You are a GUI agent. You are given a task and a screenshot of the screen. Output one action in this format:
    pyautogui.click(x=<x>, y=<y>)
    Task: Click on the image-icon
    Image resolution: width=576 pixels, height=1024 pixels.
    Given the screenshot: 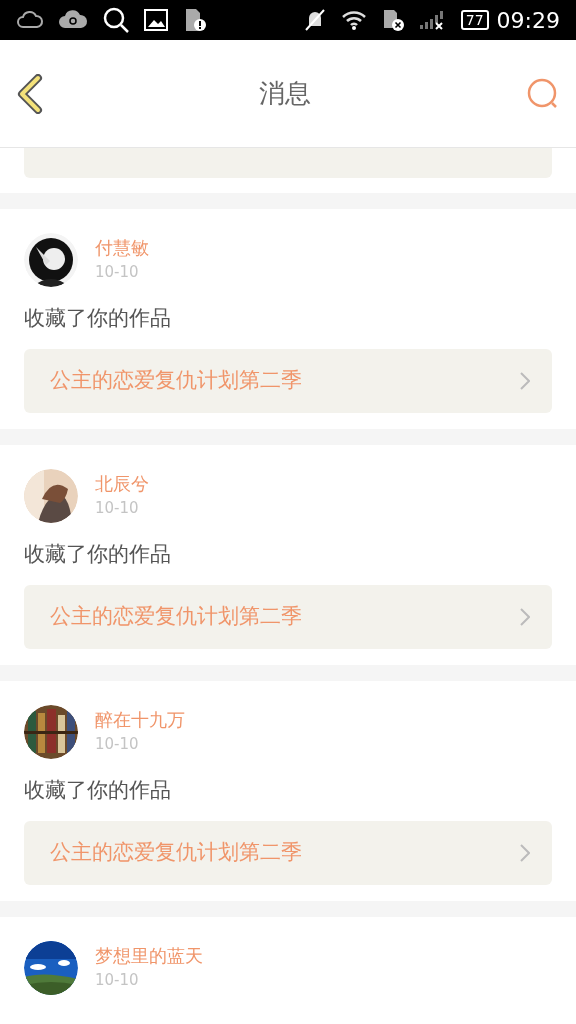 What is the action you would take?
    pyautogui.click(x=156, y=20)
    